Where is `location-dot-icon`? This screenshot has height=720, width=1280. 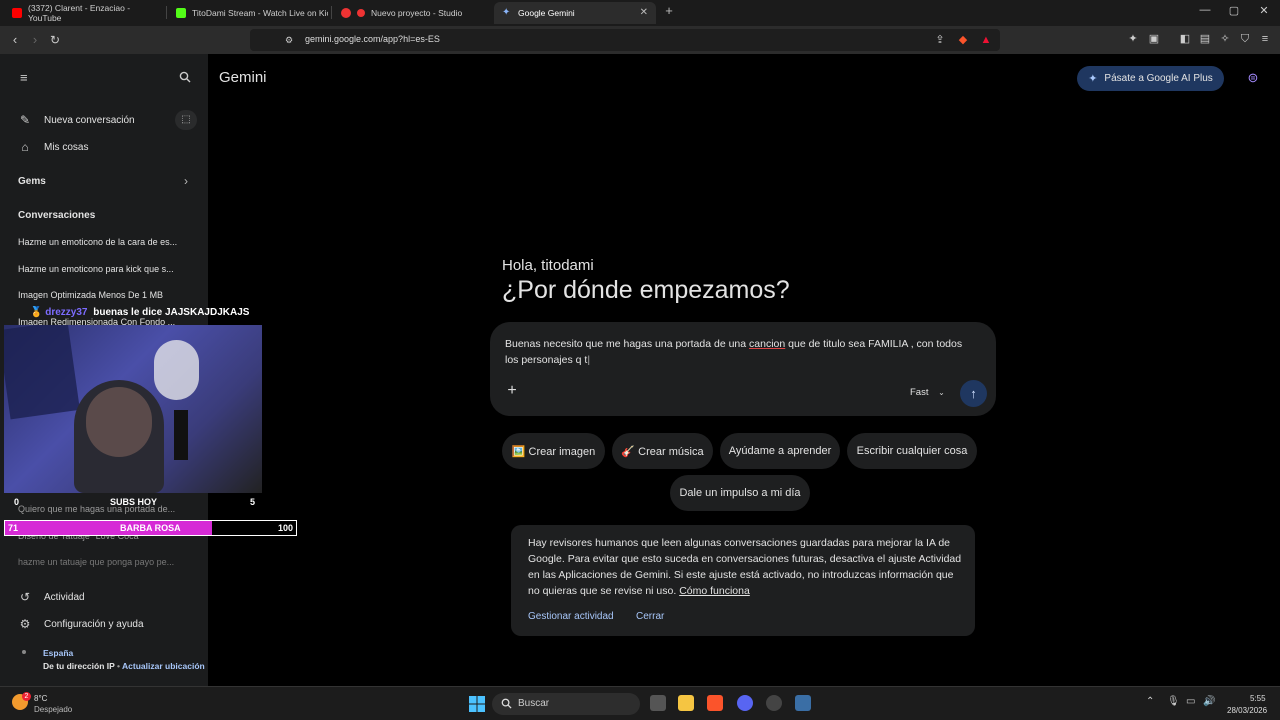 location-dot-icon is located at coordinates (24, 652).